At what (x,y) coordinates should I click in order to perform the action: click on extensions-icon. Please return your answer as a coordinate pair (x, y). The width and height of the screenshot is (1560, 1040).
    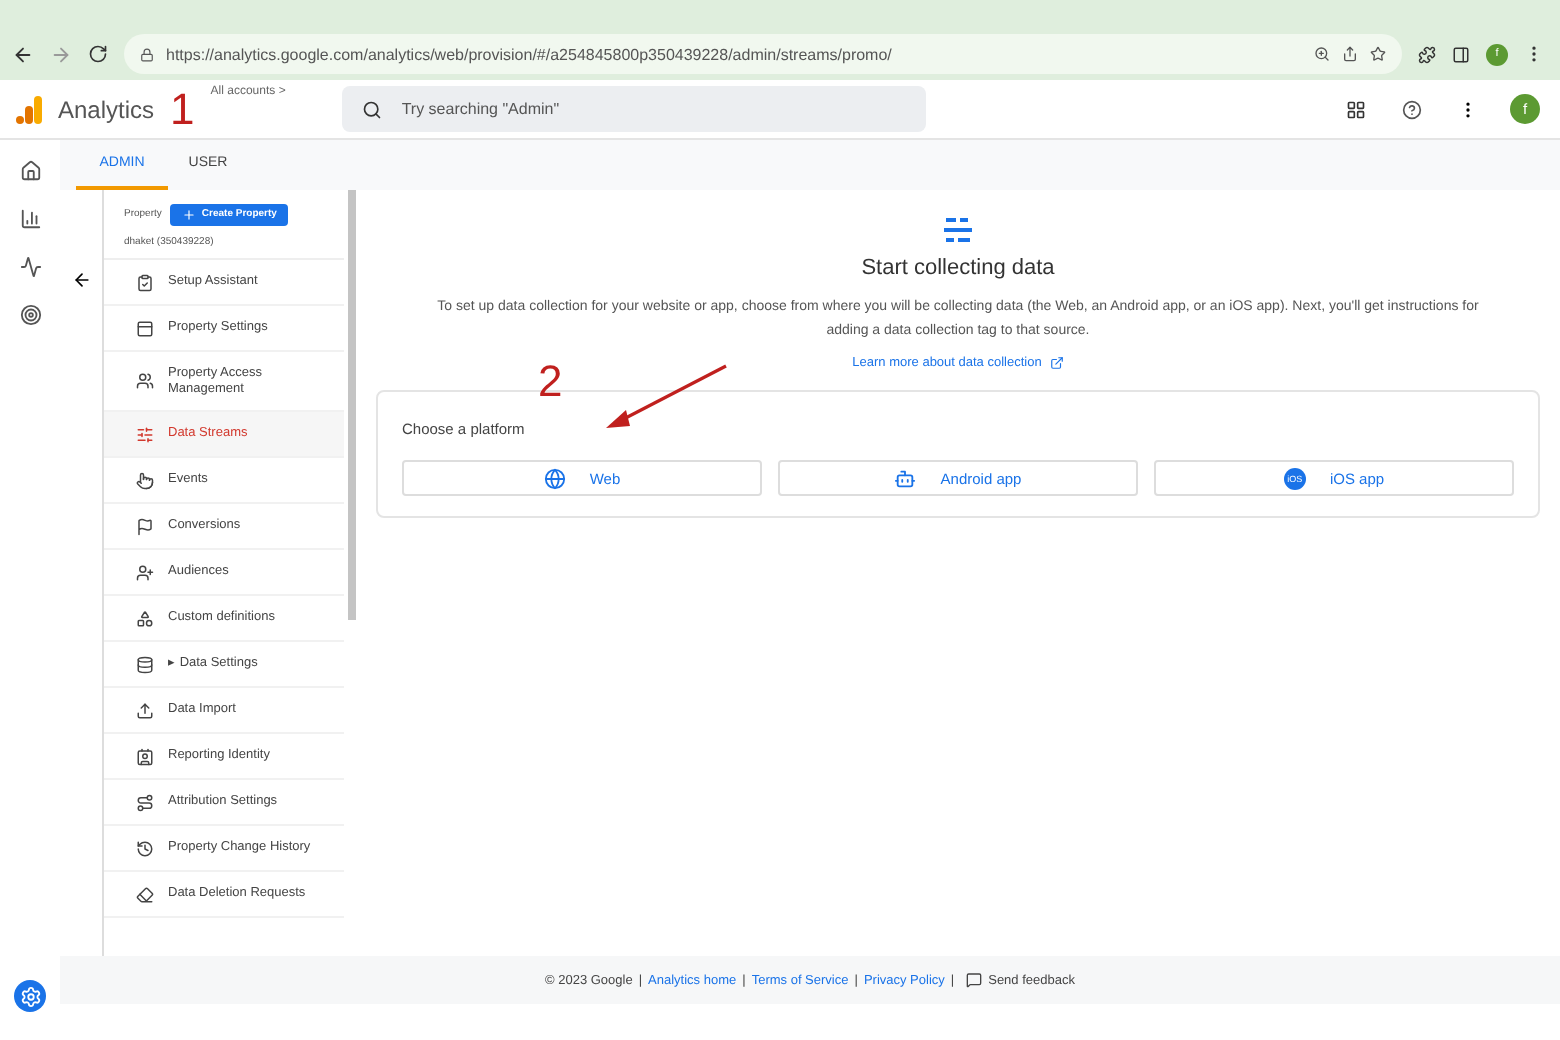
    Looking at the image, I should click on (1427, 54).